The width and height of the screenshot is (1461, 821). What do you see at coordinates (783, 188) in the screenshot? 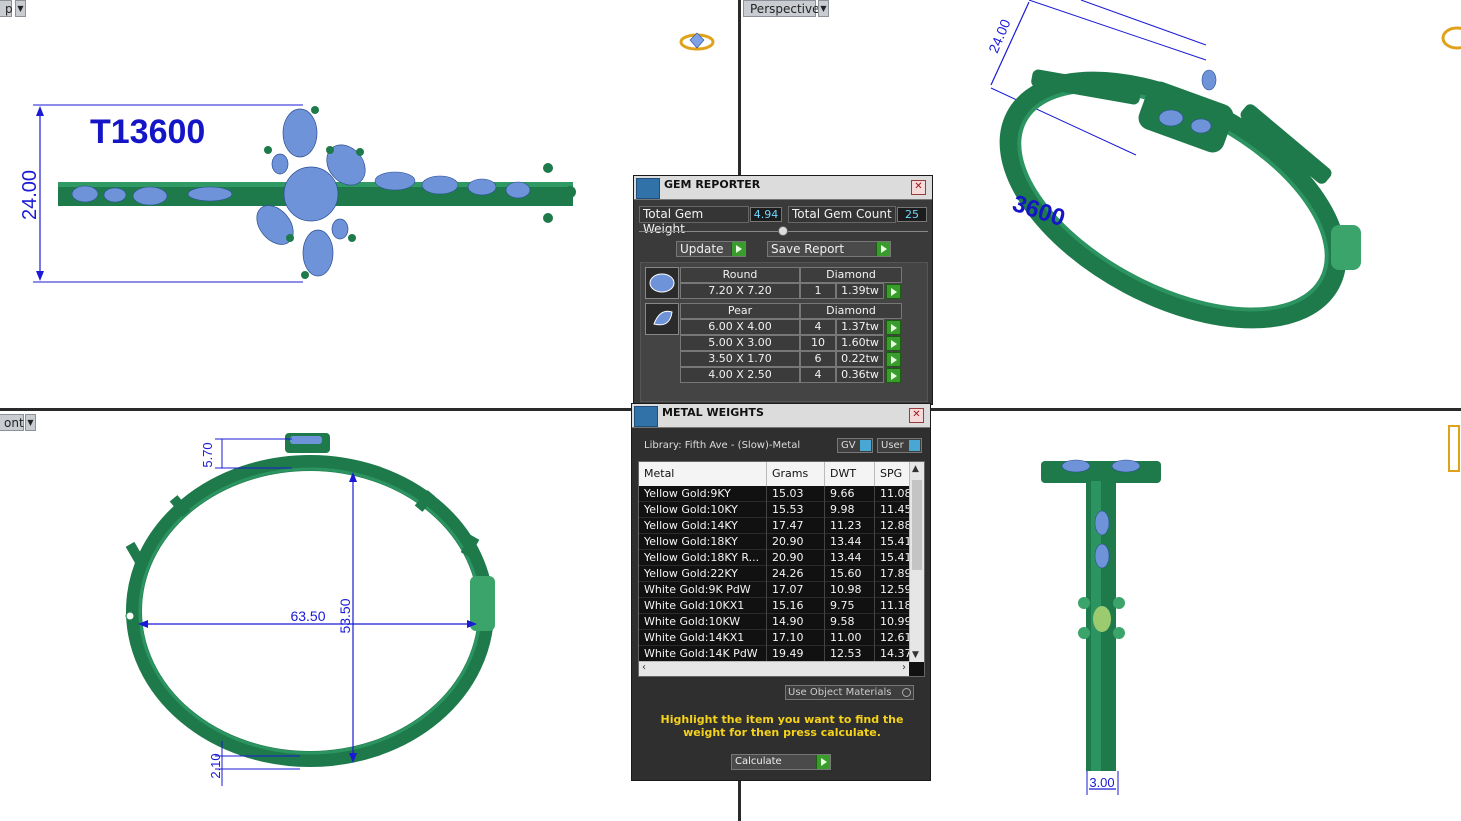
I see `gem-reporter-header: GEM REPORTER ✕` at bounding box center [783, 188].